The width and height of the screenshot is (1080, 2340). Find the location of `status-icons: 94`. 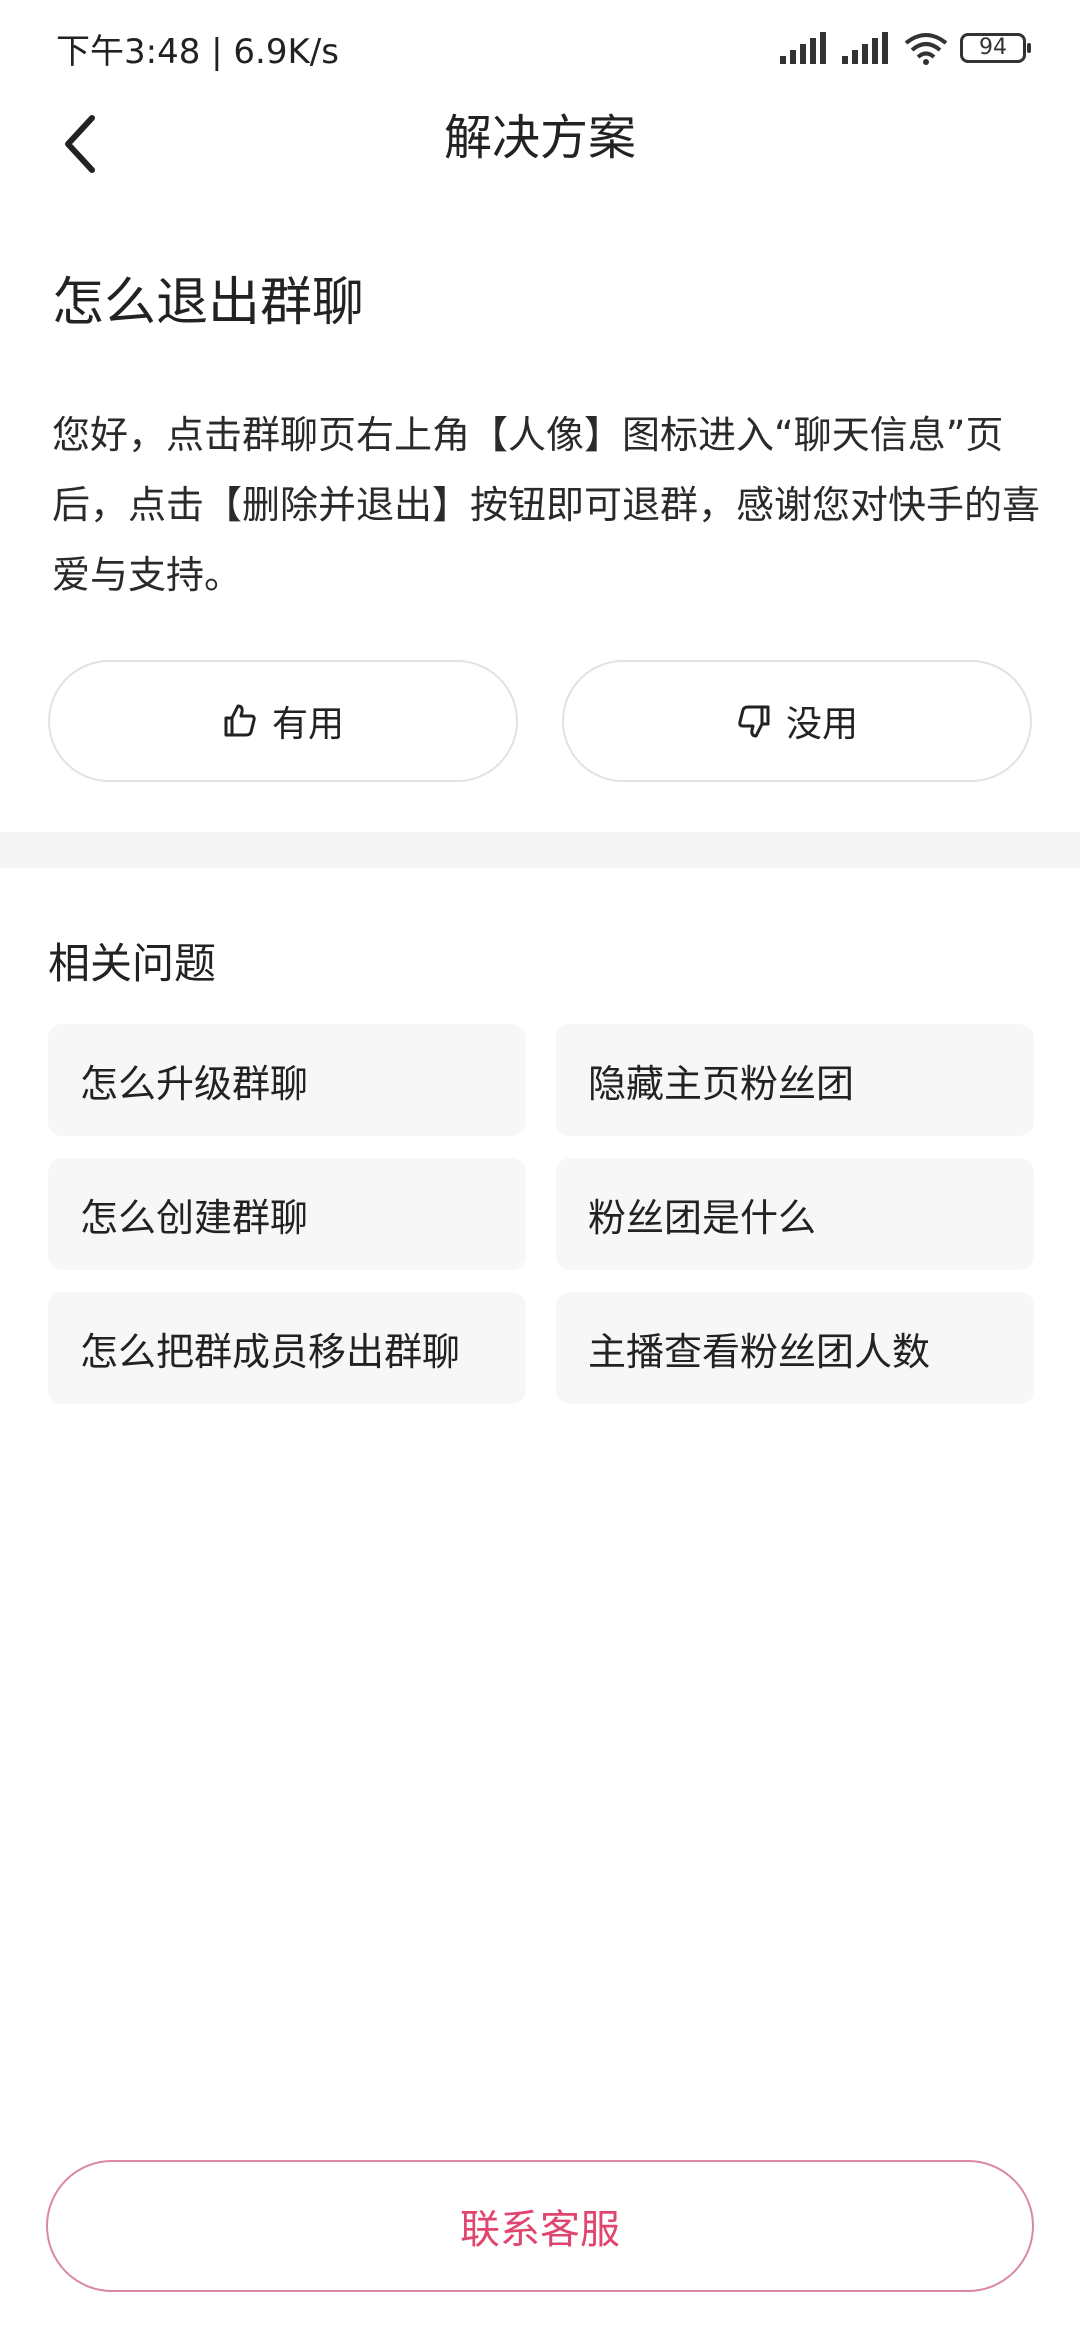

status-icons: 94 is located at coordinates (905, 48).